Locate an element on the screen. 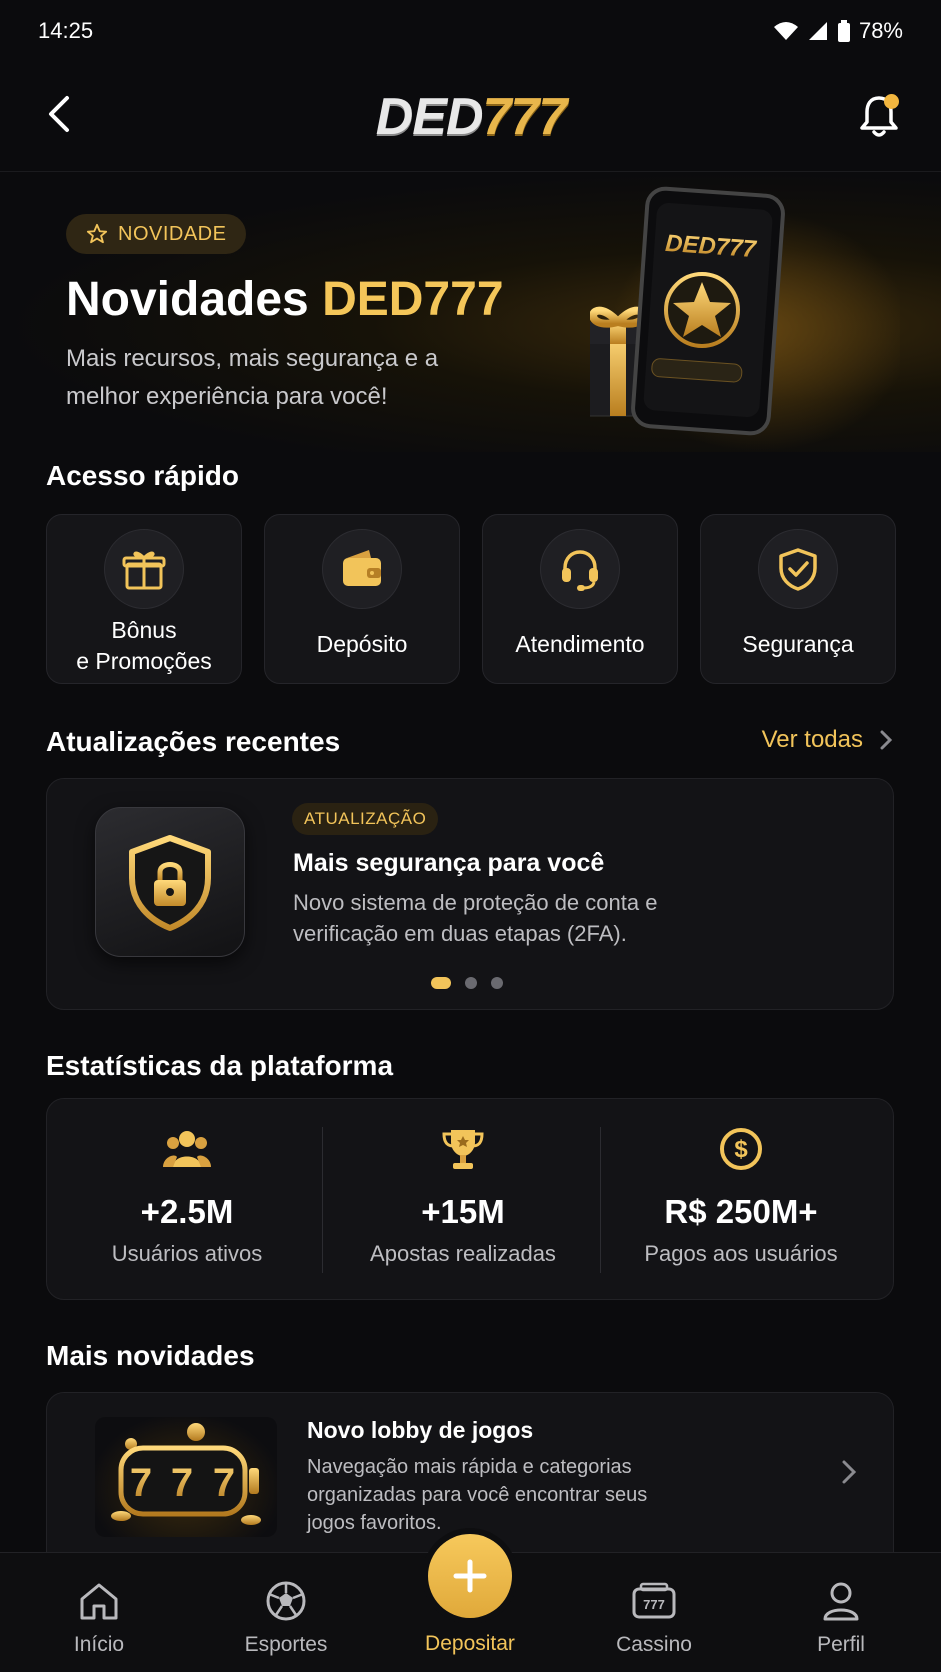 Image resolution: width=941 pixels, height=1672 pixels. stat-active-users: +2.5M Usuários ativos is located at coordinates (187, 1200).